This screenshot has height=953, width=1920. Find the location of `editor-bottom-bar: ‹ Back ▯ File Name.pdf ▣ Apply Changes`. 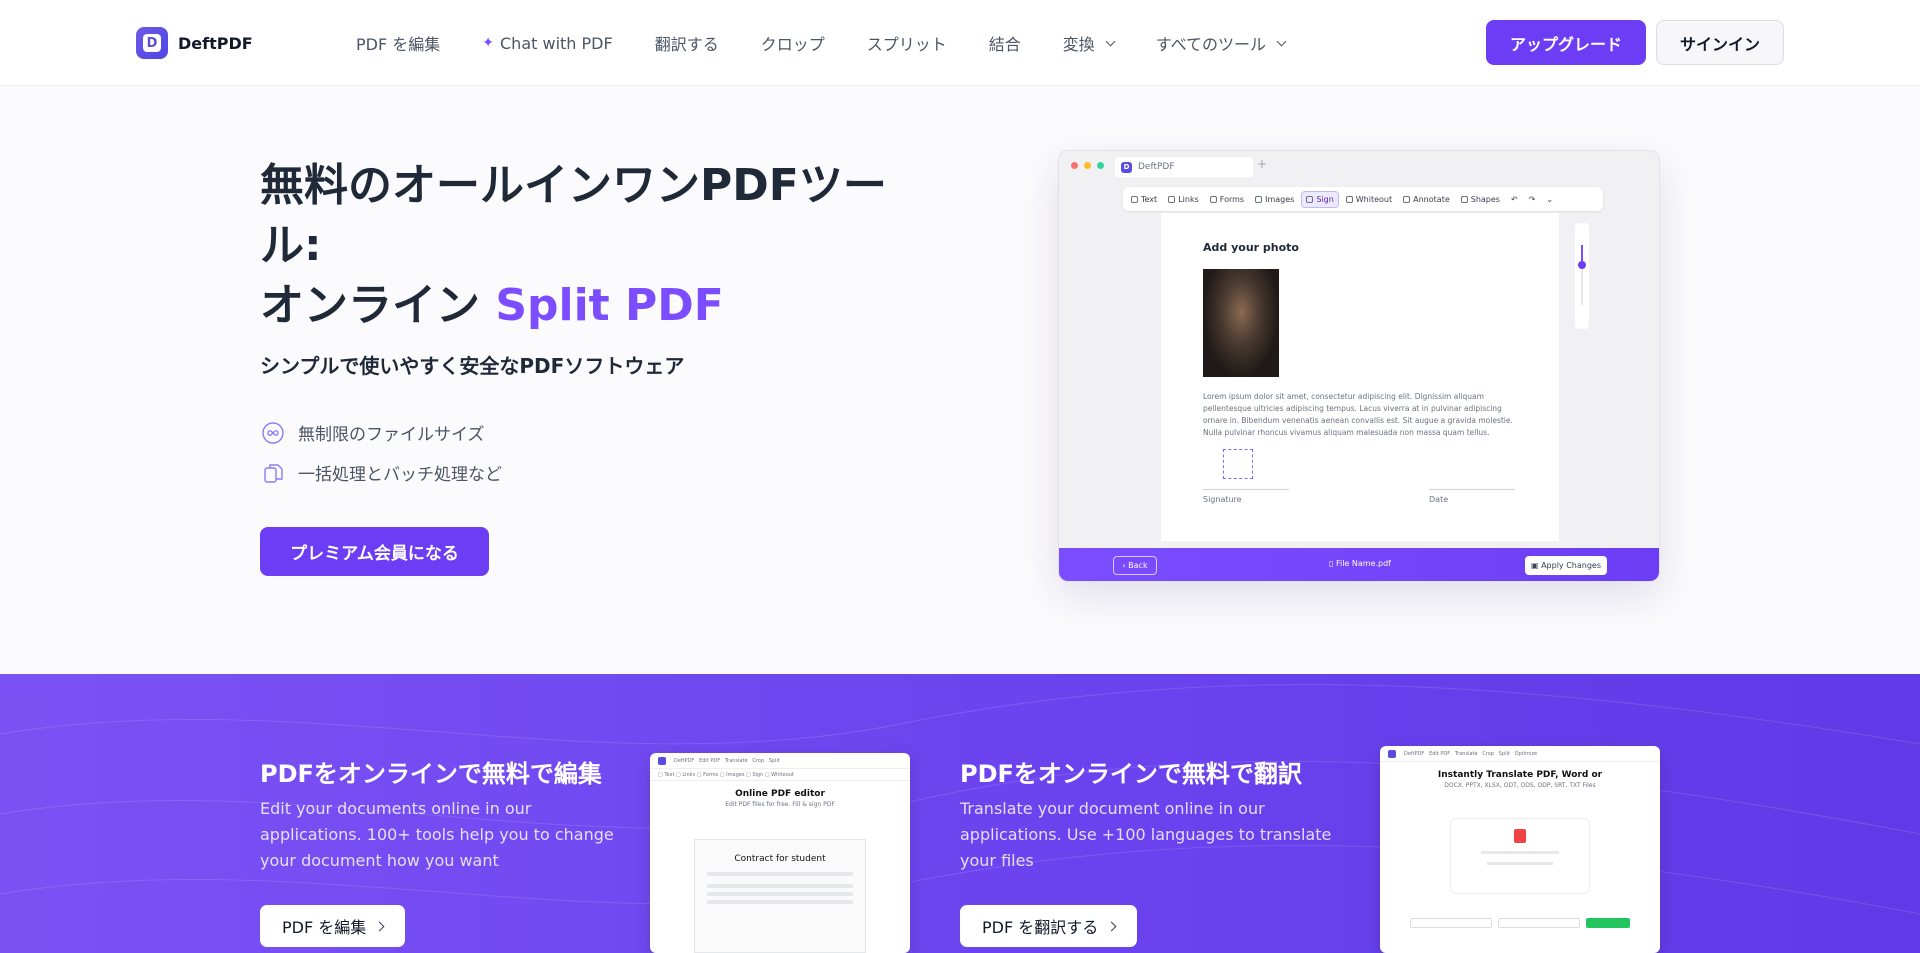

editor-bottom-bar: ‹ Back ▯ File Name.pdf ▣ Apply Changes is located at coordinates (1359, 564).